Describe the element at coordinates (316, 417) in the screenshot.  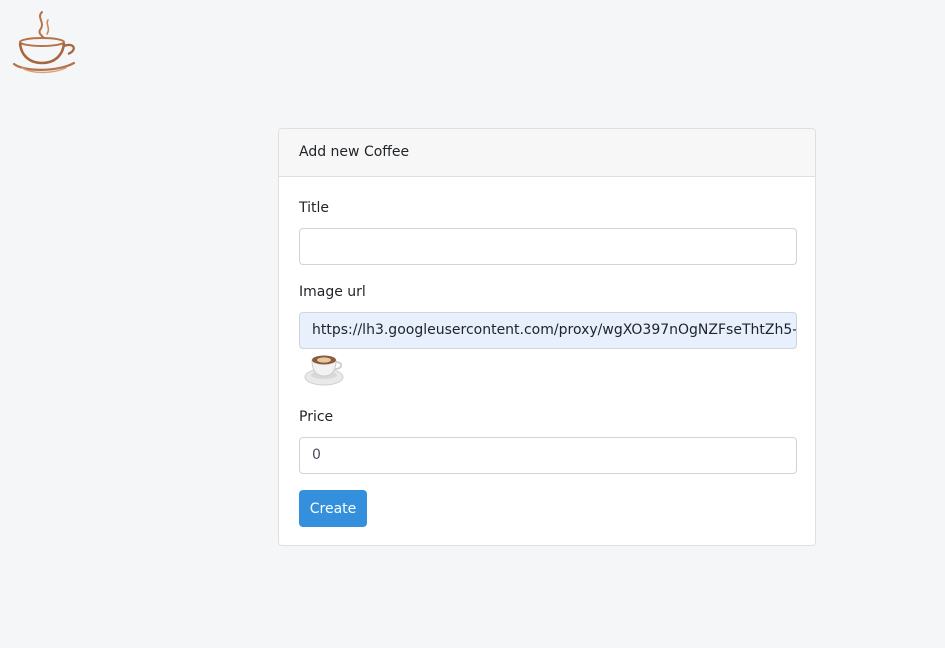
I see `price-label: Price` at that location.